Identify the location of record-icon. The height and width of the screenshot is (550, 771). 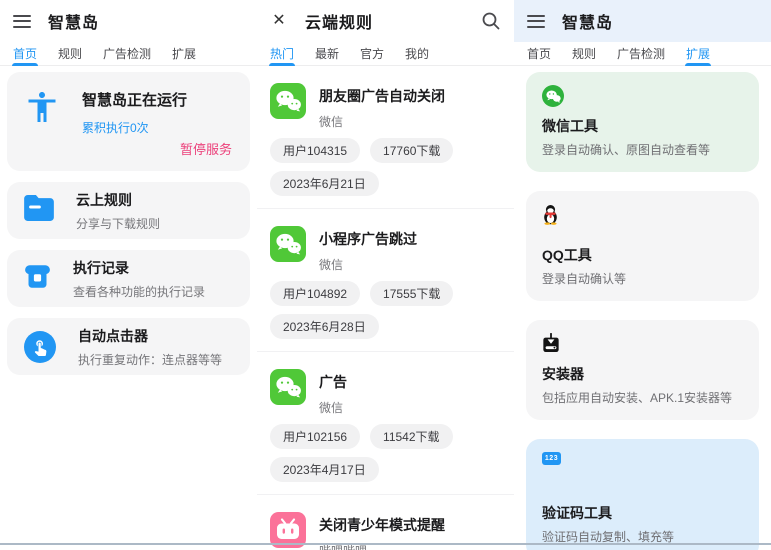
(37, 279).